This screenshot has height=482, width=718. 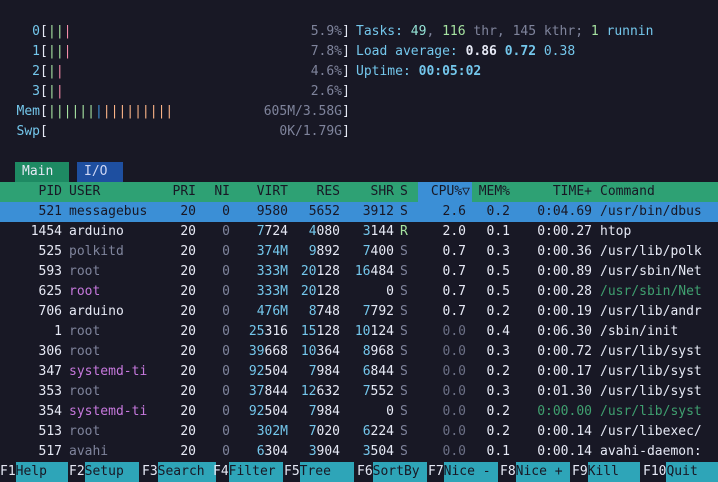 I want to click on cell-virt: 374M, so click(x=272, y=251).